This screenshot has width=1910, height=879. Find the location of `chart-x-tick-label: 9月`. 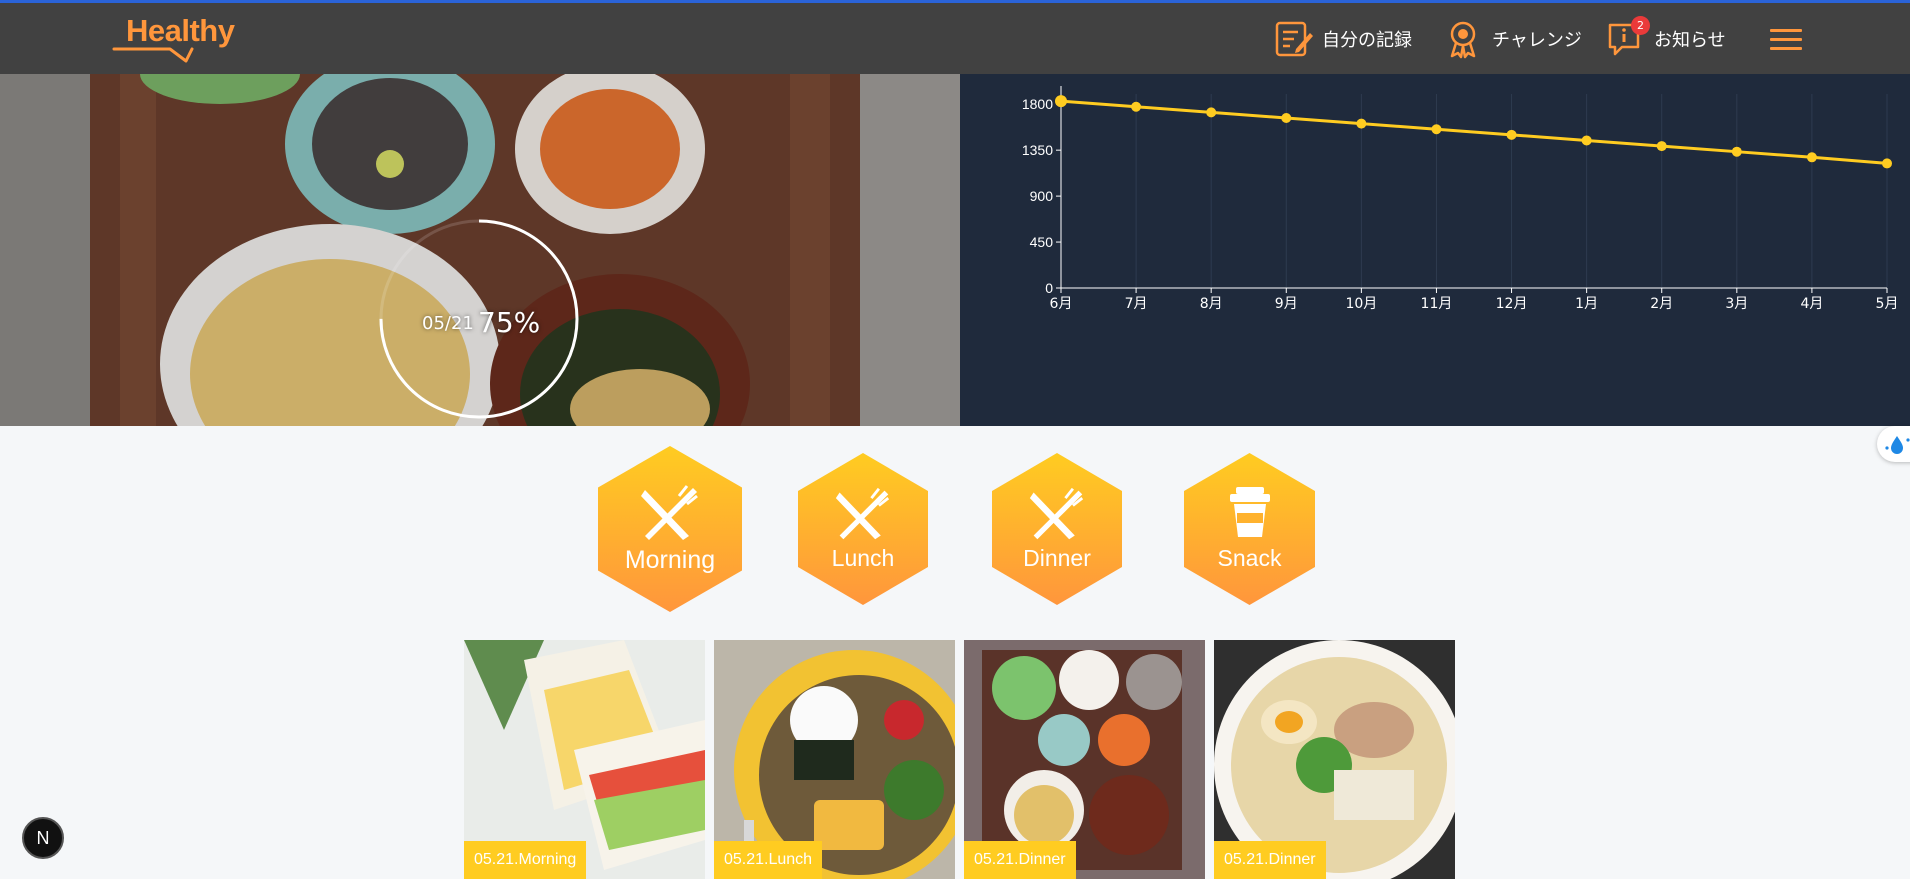

chart-x-tick-label: 9月 is located at coordinates (1286, 304).